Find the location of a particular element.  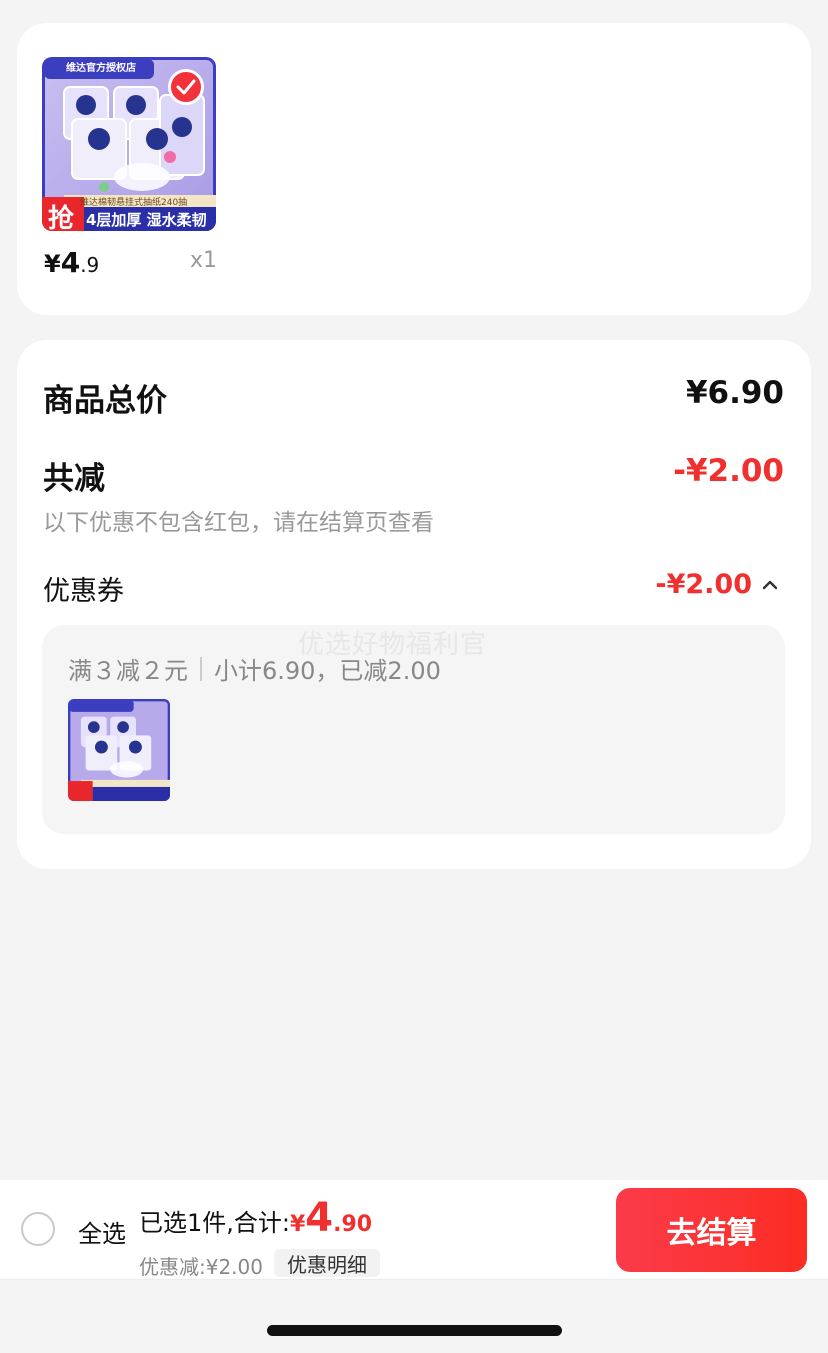

watermark: 优选好物福利官 is located at coordinates (393, 645).